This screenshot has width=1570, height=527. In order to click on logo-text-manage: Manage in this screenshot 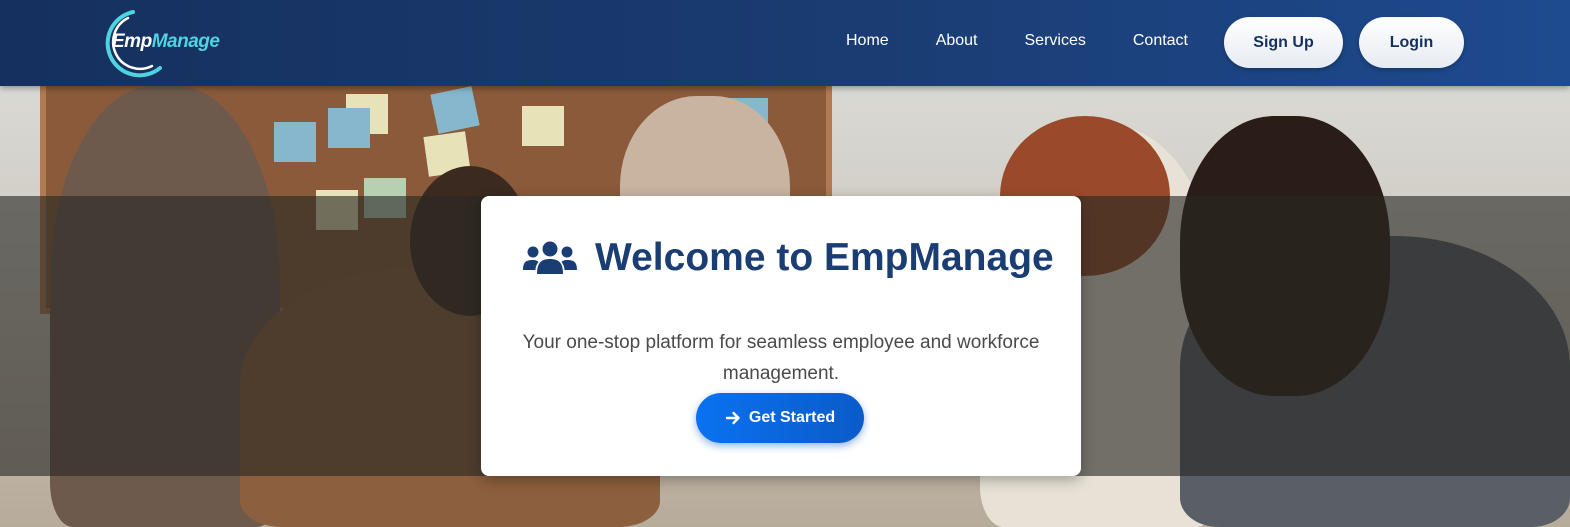, I will do `click(185, 41)`.